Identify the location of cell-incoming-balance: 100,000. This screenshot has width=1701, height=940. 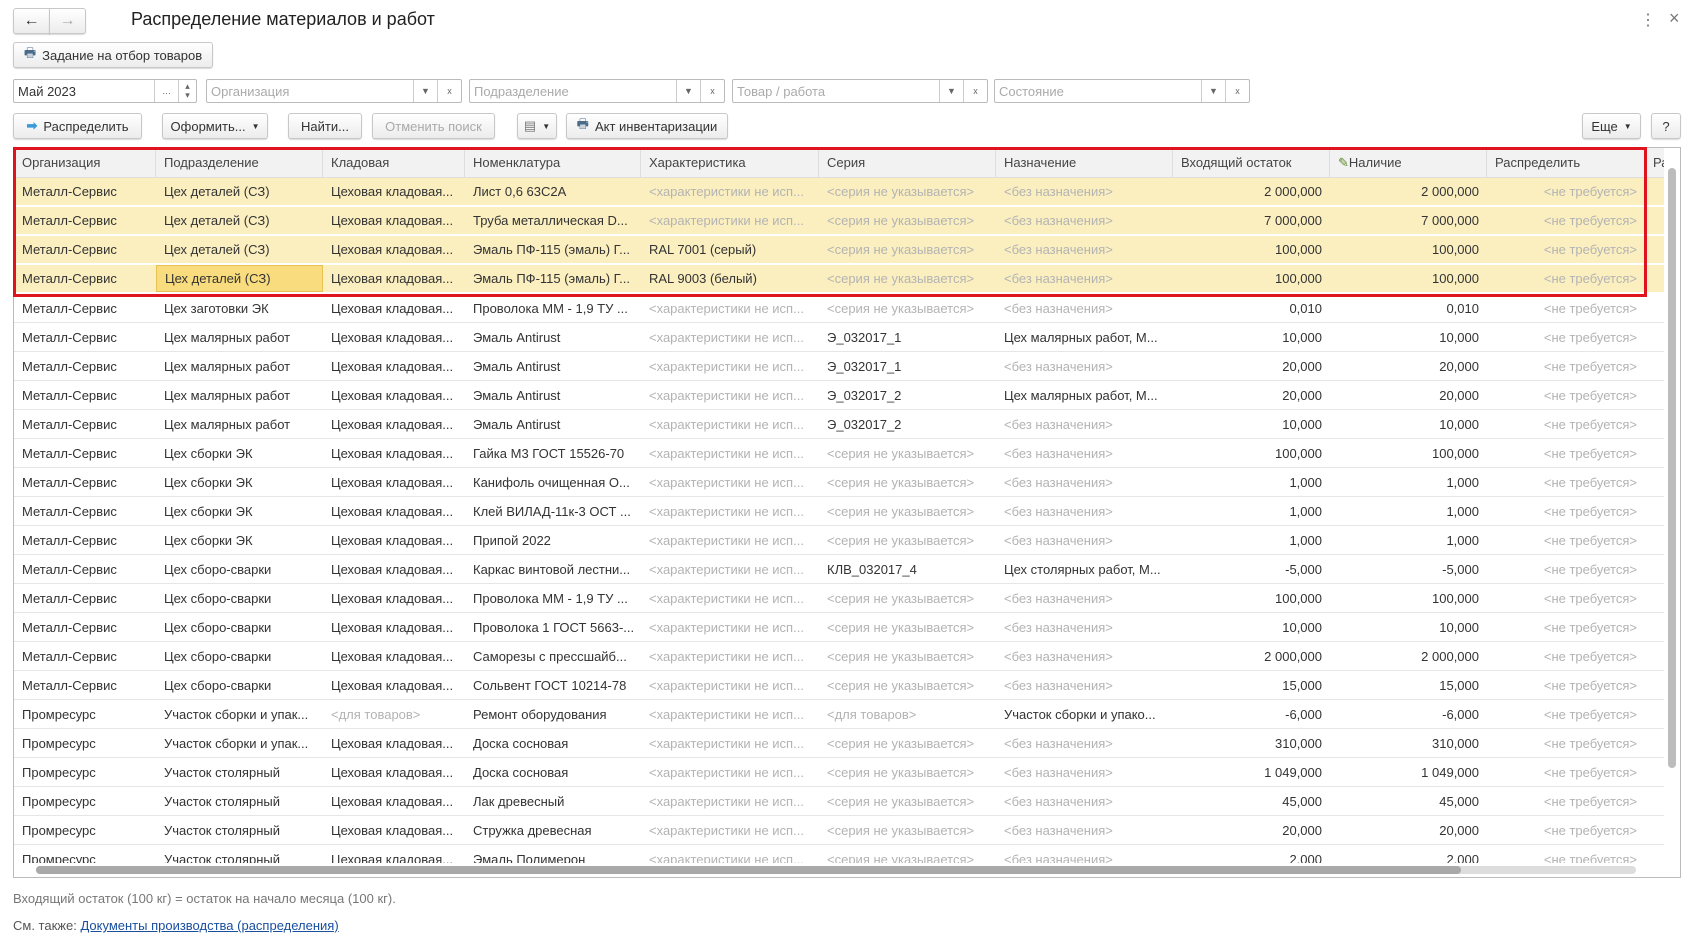
(1251, 278).